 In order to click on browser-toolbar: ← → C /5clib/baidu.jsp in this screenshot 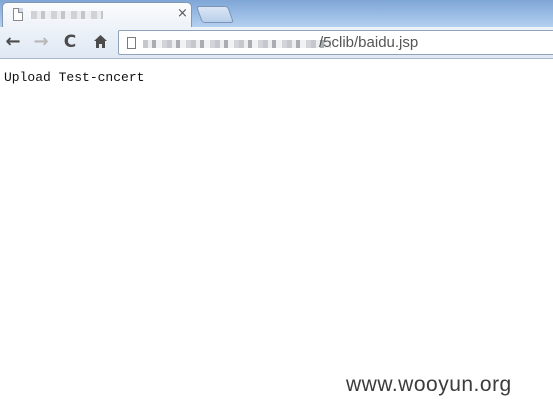, I will do `click(276, 43)`.